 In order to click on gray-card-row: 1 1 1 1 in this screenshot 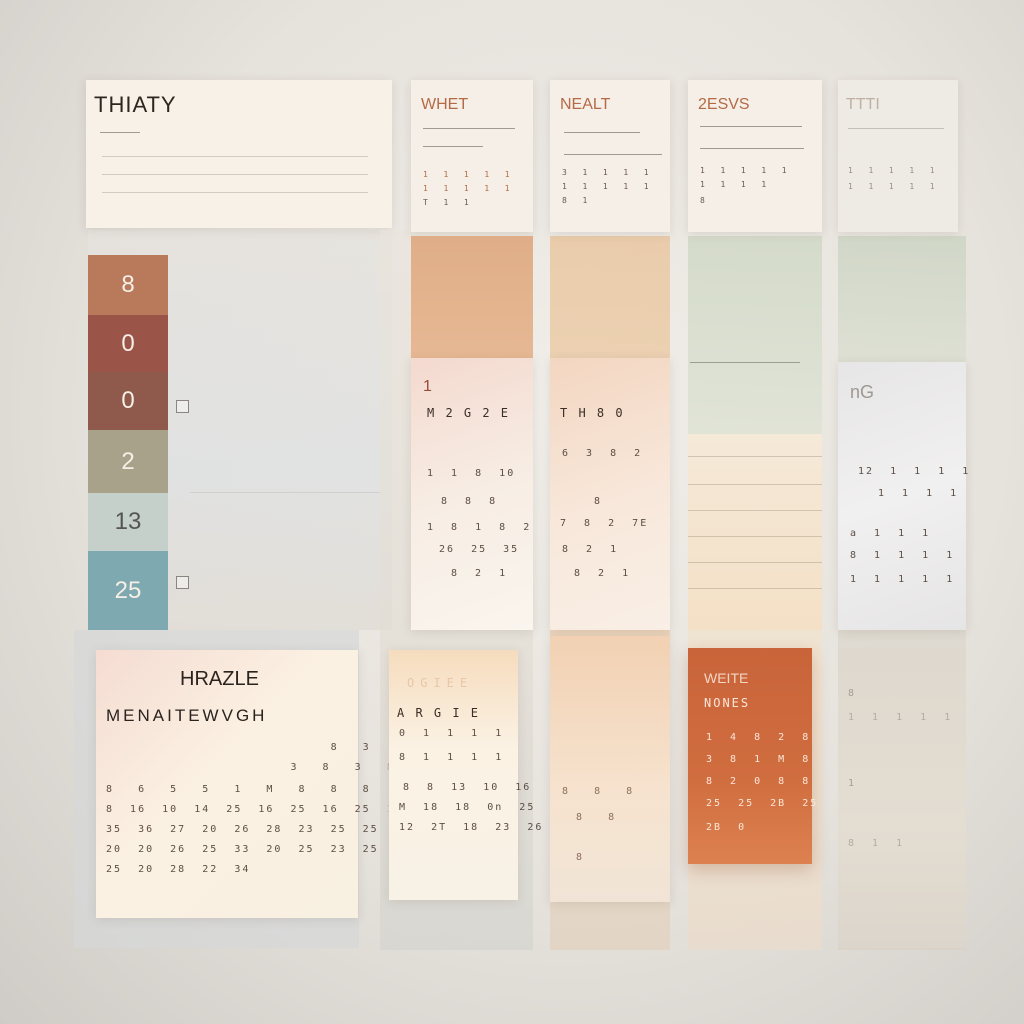, I will do `click(918, 493)`.